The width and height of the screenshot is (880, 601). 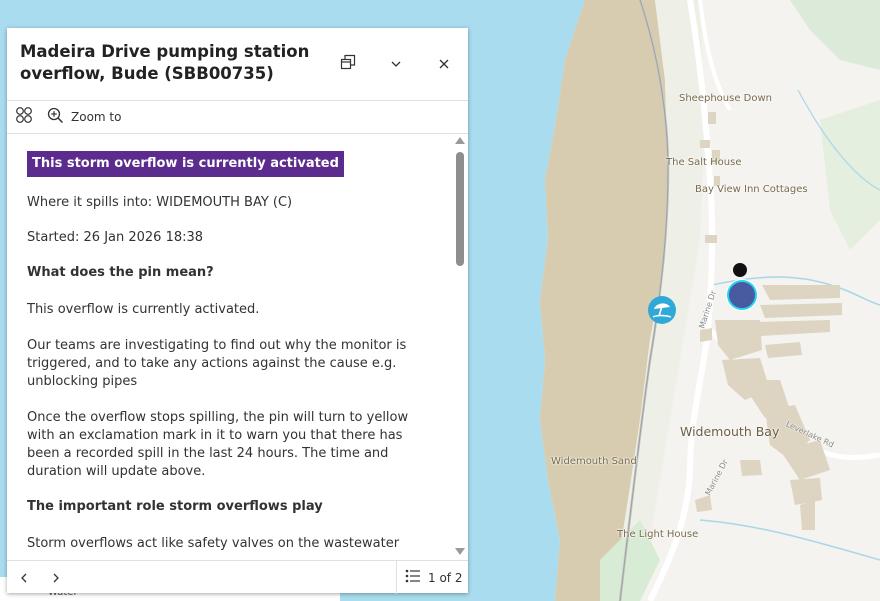 I want to click on previous-feature-button, so click(x=24, y=578).